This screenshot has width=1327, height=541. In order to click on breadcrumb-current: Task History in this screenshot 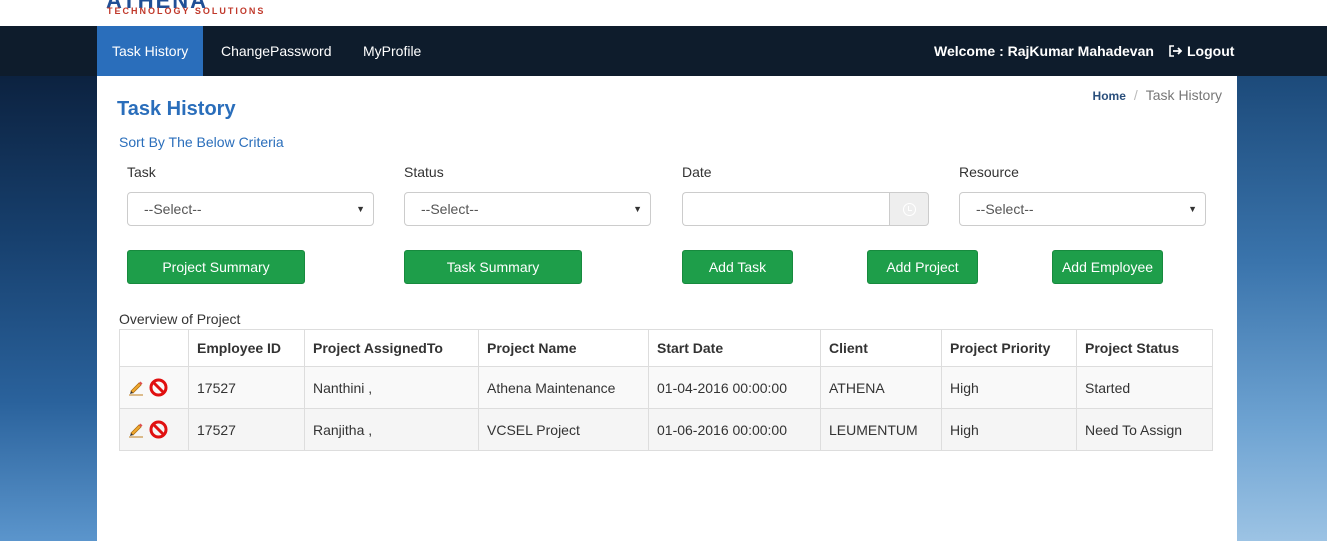, I will do `click(1183, 95)`.